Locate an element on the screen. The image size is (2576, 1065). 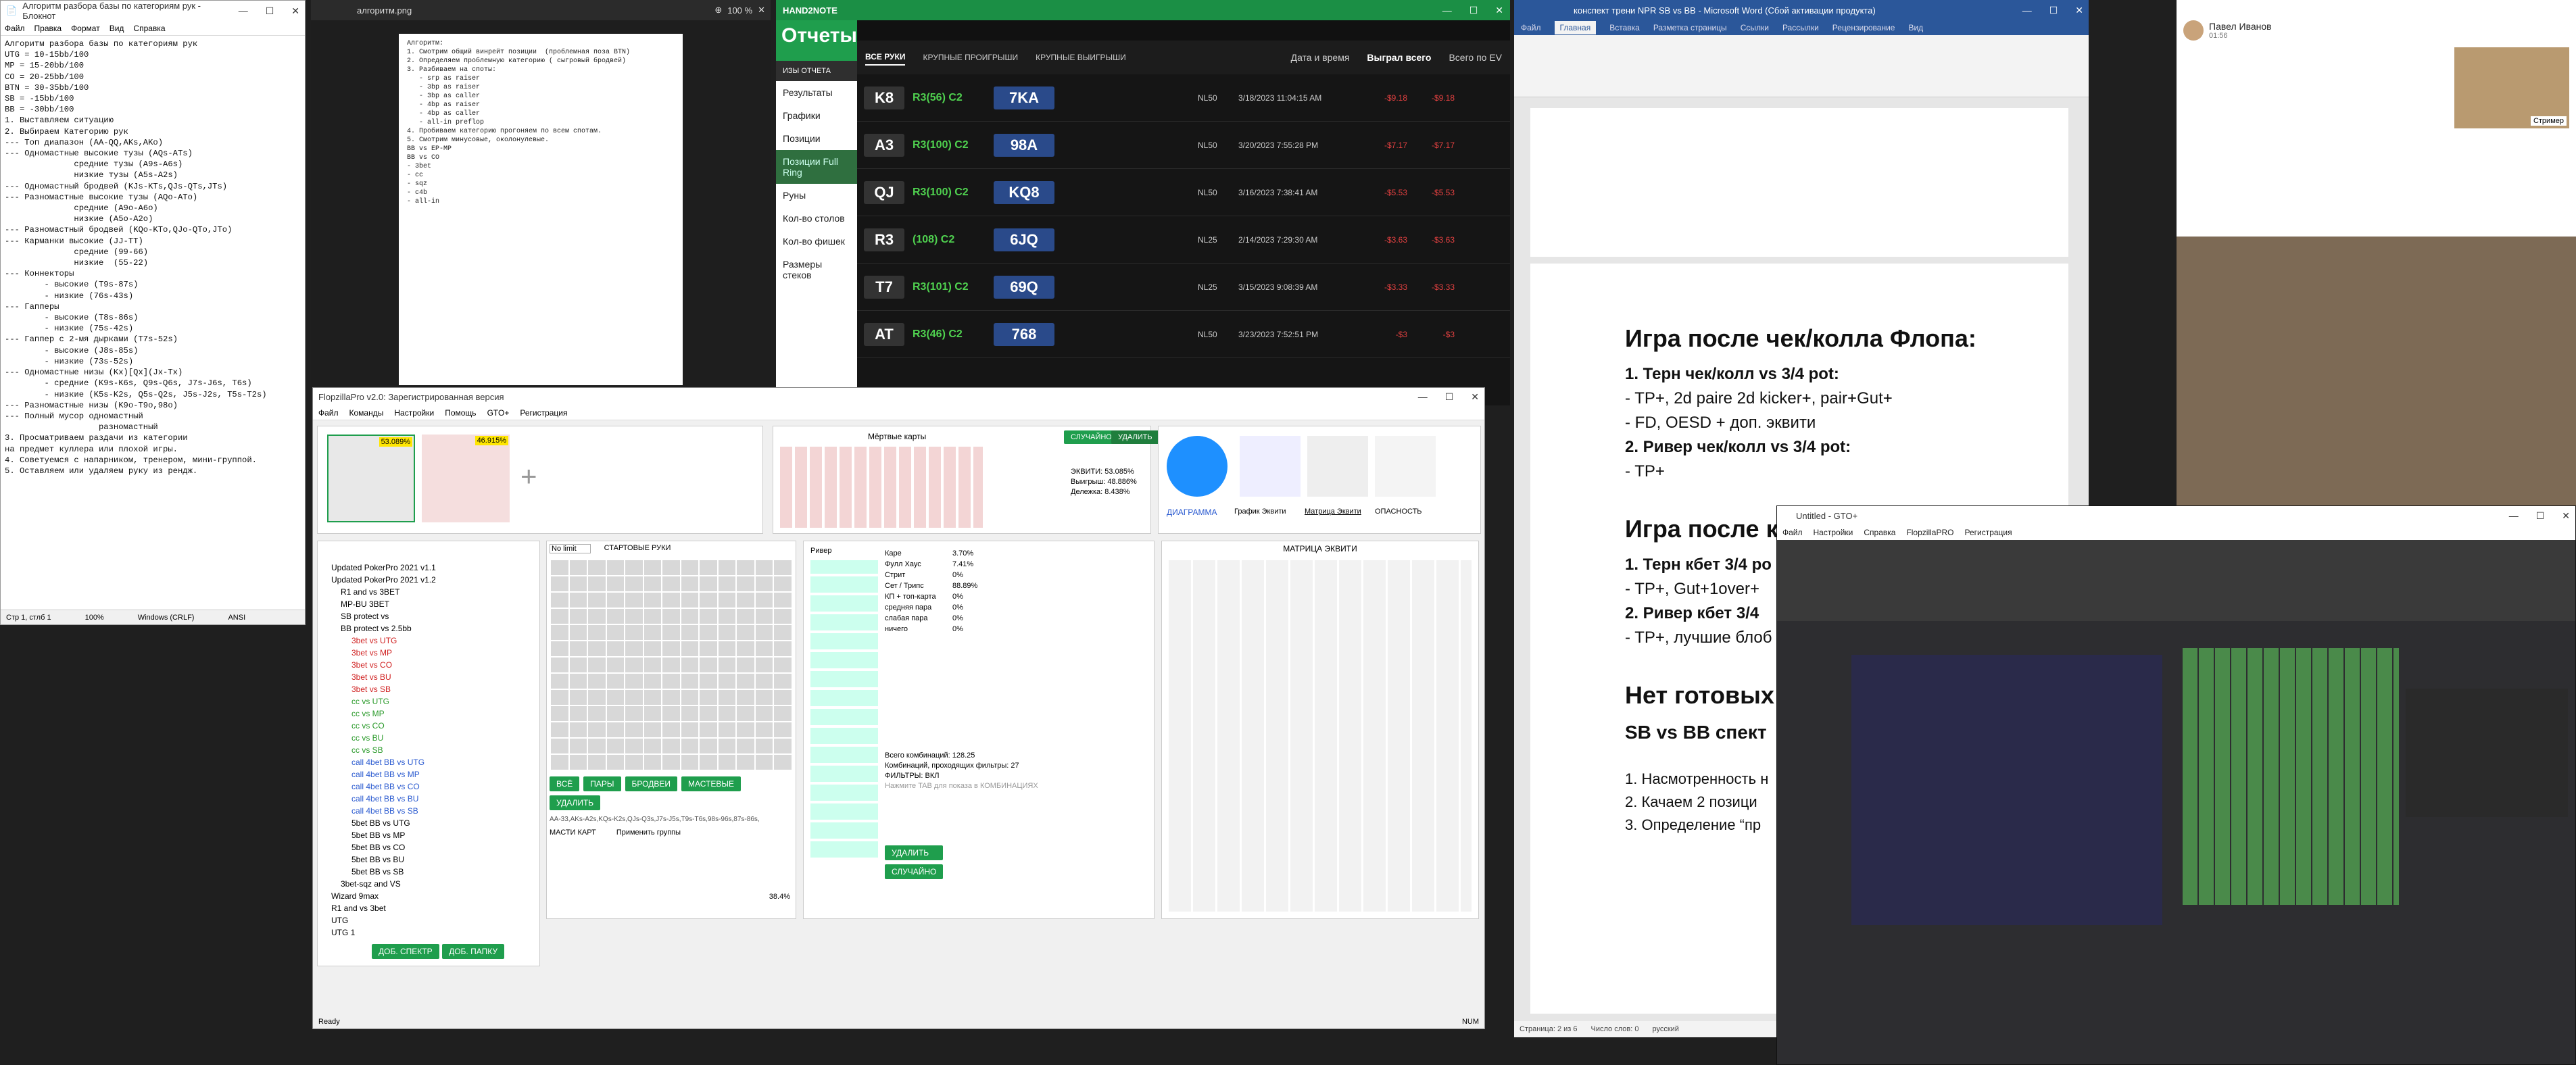
maximize-button: ☐ is located at coordinates (2053, 10).